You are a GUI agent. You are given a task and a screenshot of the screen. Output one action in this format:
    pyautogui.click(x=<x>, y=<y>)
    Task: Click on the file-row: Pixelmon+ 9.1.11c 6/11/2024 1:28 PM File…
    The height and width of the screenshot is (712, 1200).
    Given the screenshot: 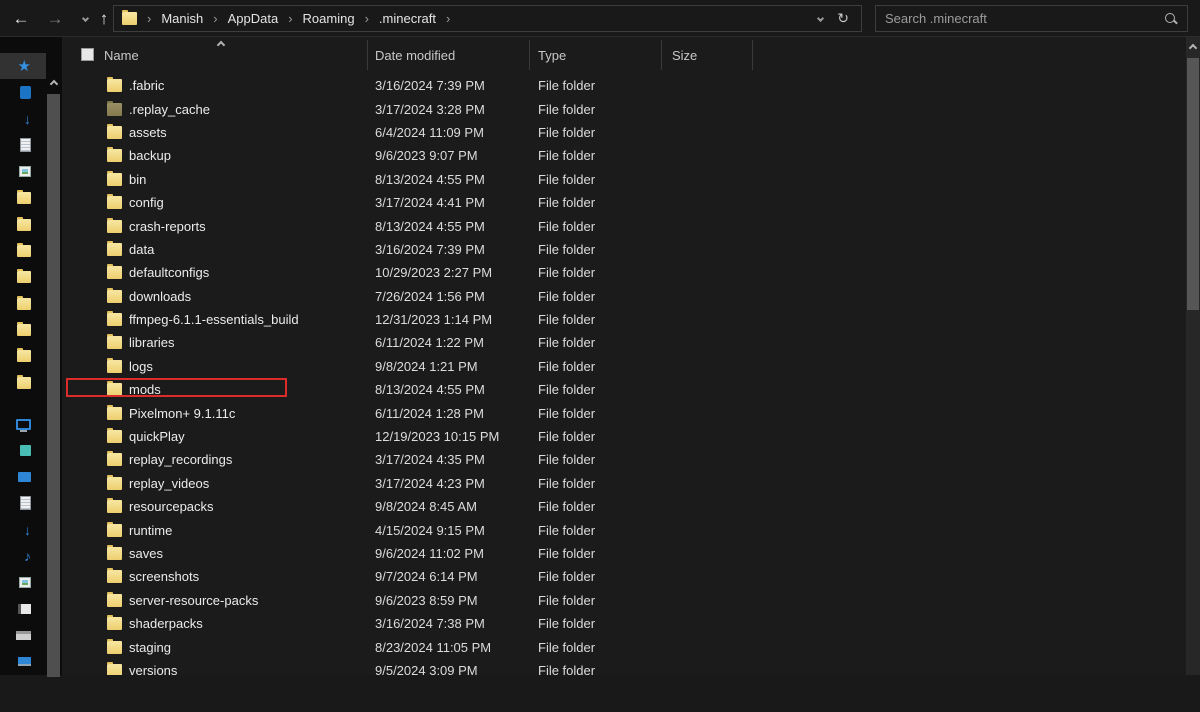 What is the action you would take?
    pyautogui.click(x=624, y=412)
    